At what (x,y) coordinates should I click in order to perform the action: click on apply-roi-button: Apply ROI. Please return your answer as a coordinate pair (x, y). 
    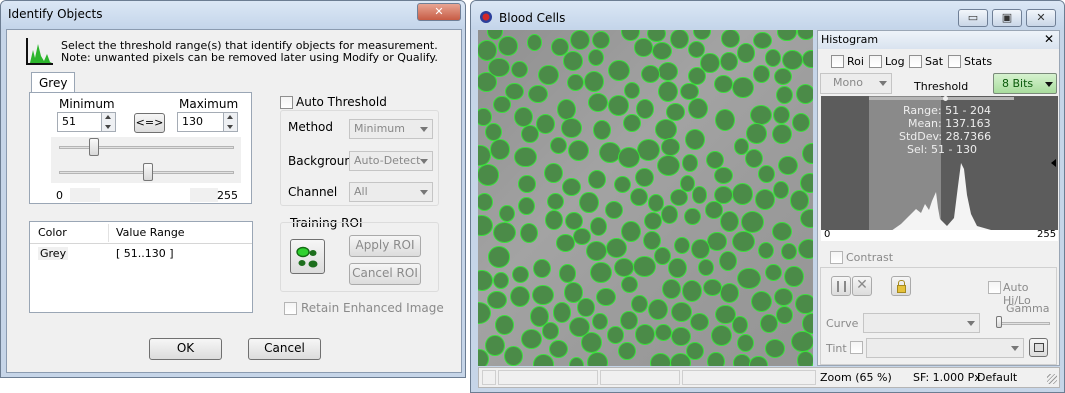
    Looking at the image, I should click on (385, 246).